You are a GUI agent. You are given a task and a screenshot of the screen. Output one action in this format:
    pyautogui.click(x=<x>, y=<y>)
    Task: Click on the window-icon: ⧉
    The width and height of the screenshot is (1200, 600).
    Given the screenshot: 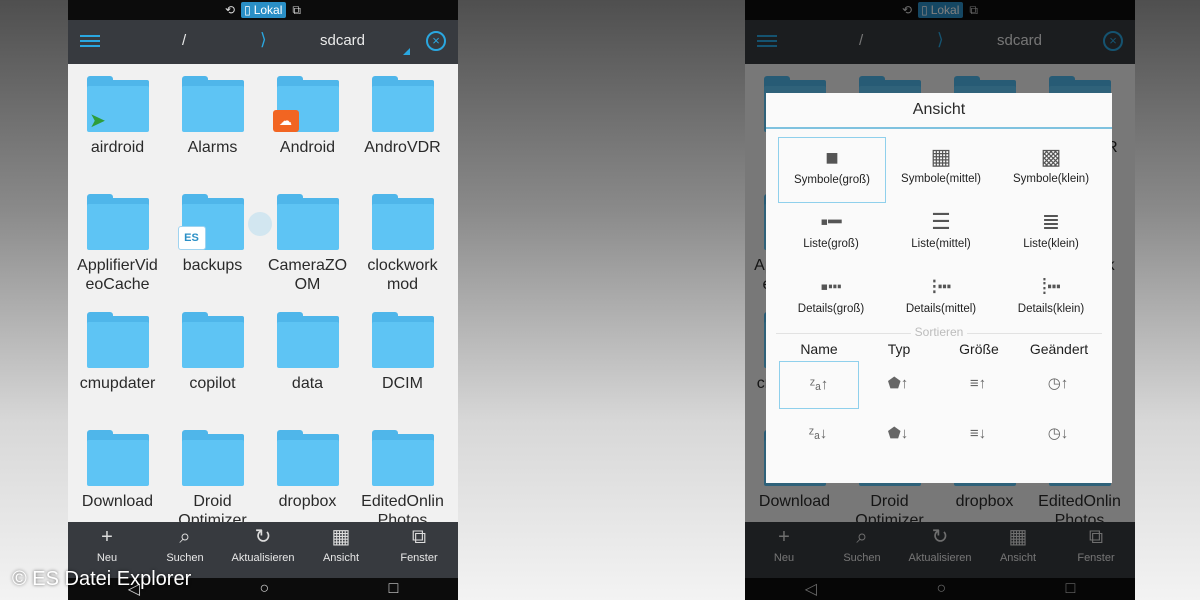 What is the action you would take?
    pyautogui.click(x=296, y=10)
    